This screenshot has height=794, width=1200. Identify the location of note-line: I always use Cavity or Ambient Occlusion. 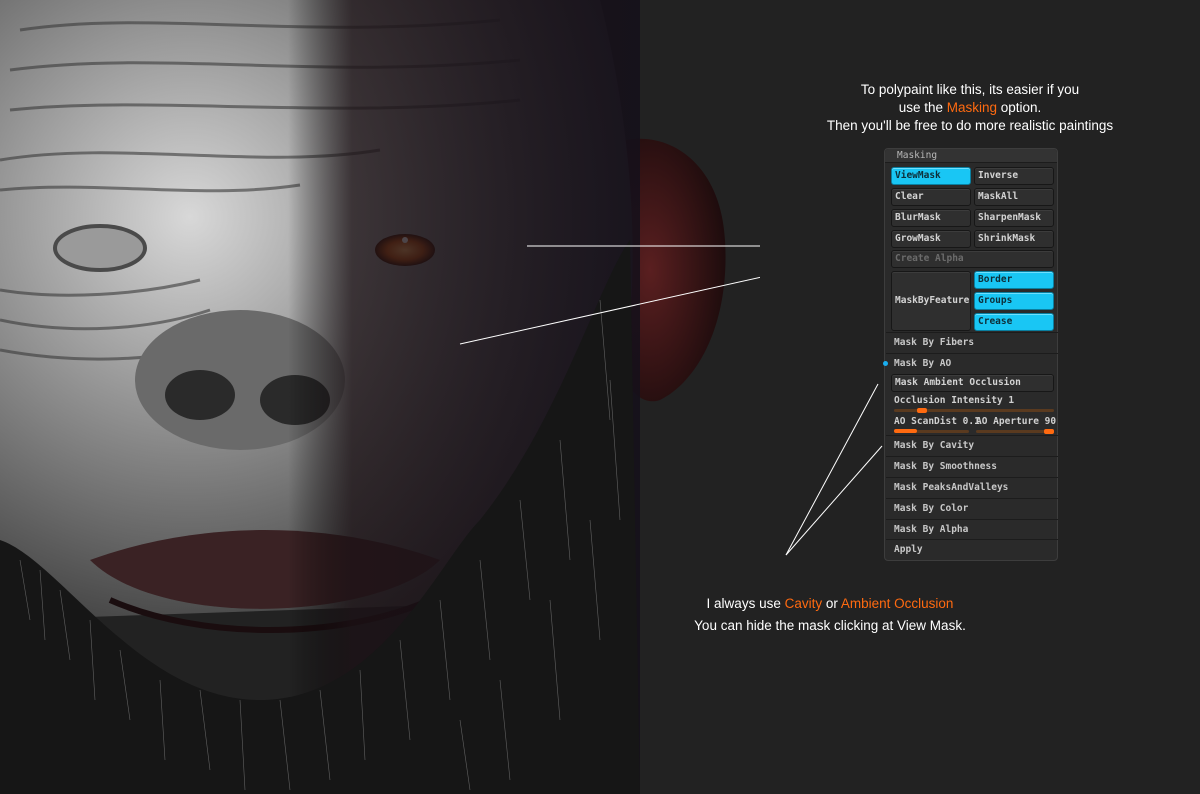
(830, 604).